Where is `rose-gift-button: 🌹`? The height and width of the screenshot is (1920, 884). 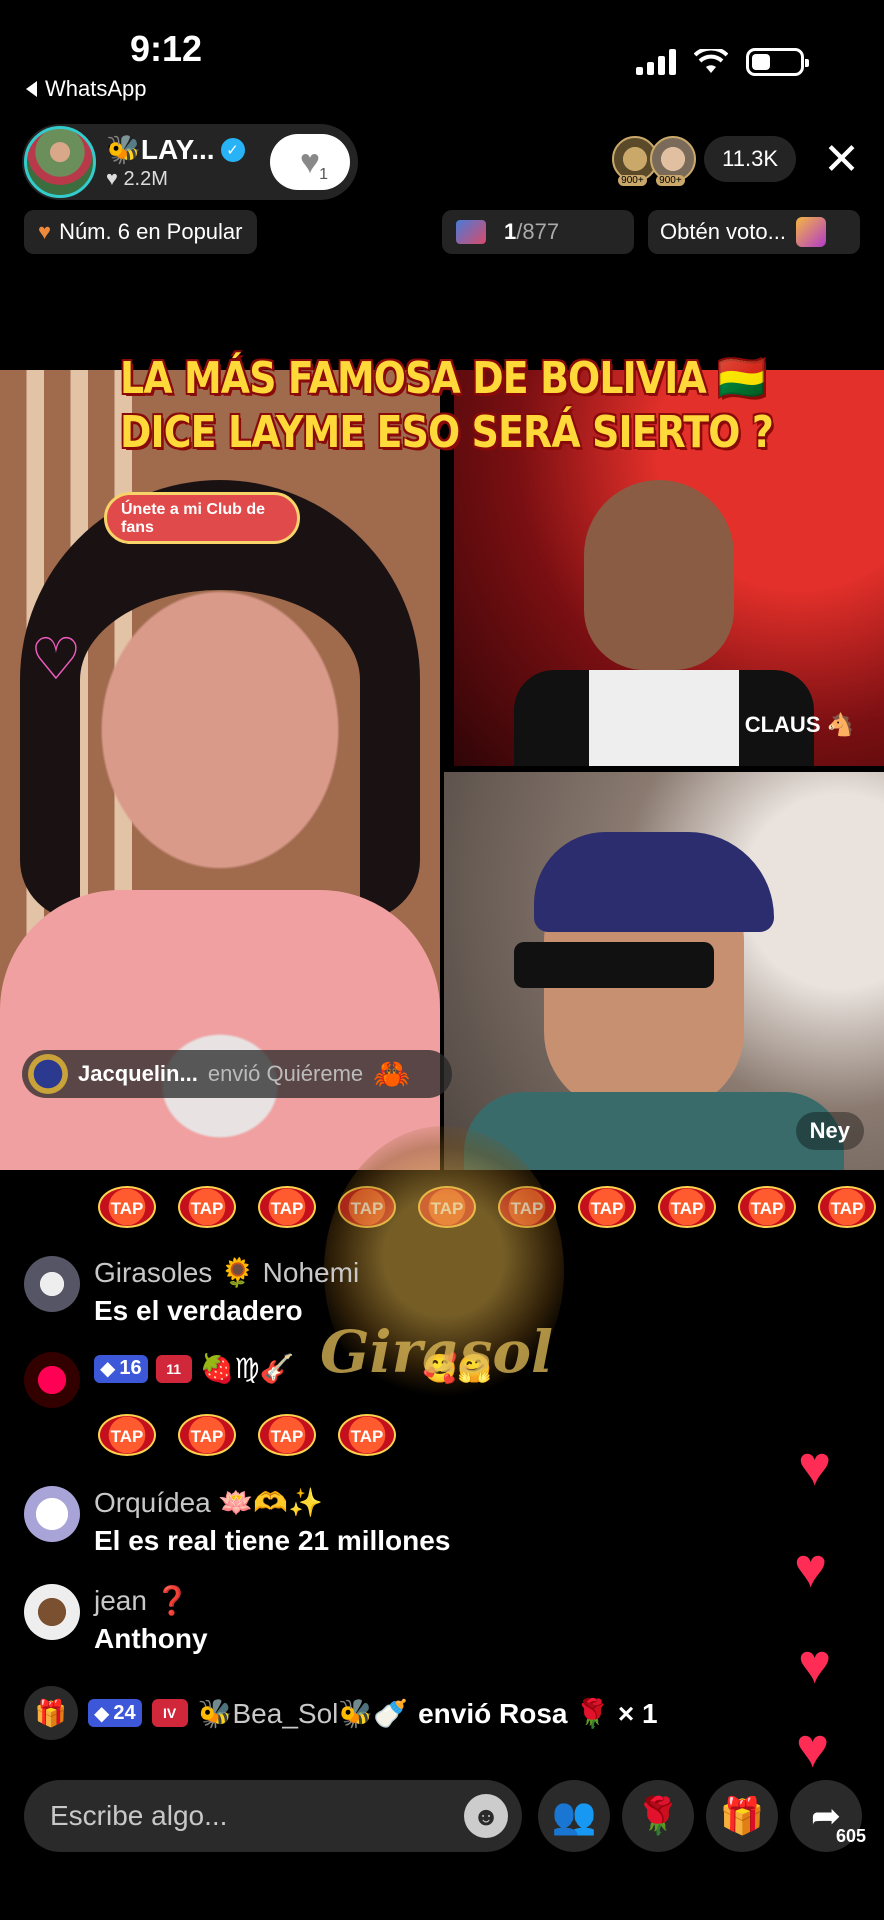
rose-gift-button: 🌹 is located at coordinates (658, 1816).